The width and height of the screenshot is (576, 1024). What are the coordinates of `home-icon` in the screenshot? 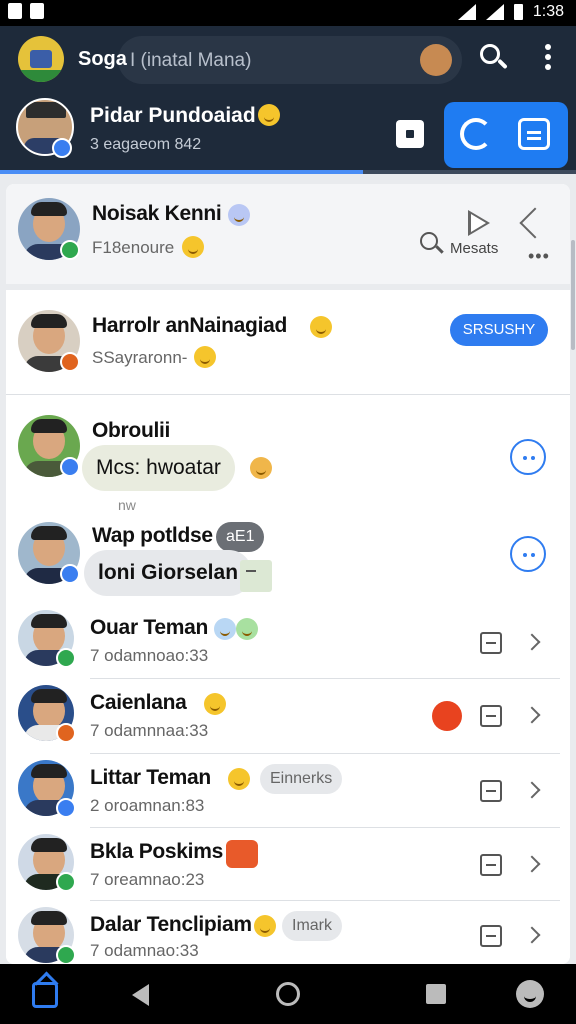 It's located at (45, 995).